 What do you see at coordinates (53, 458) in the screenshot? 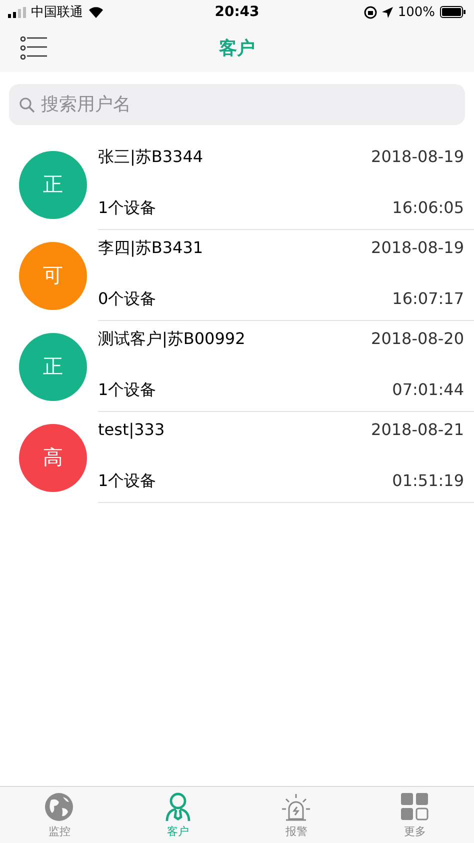
I see `status-avatar: 高` at bounding box center [53, 458].